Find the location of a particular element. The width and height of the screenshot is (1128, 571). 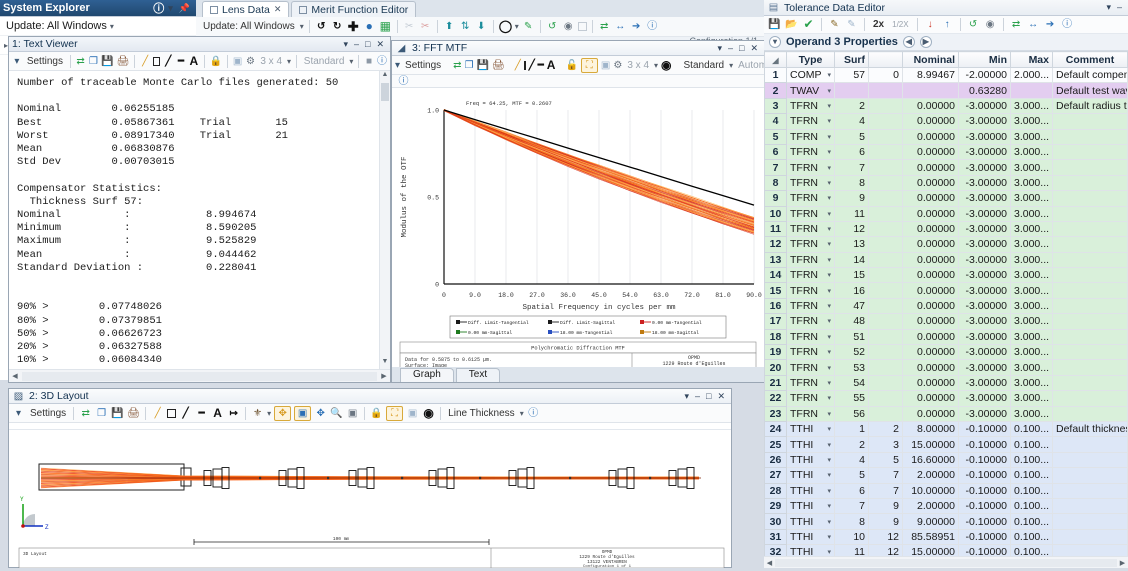

surf-cell: 12 is located at coordinates (851, 229).